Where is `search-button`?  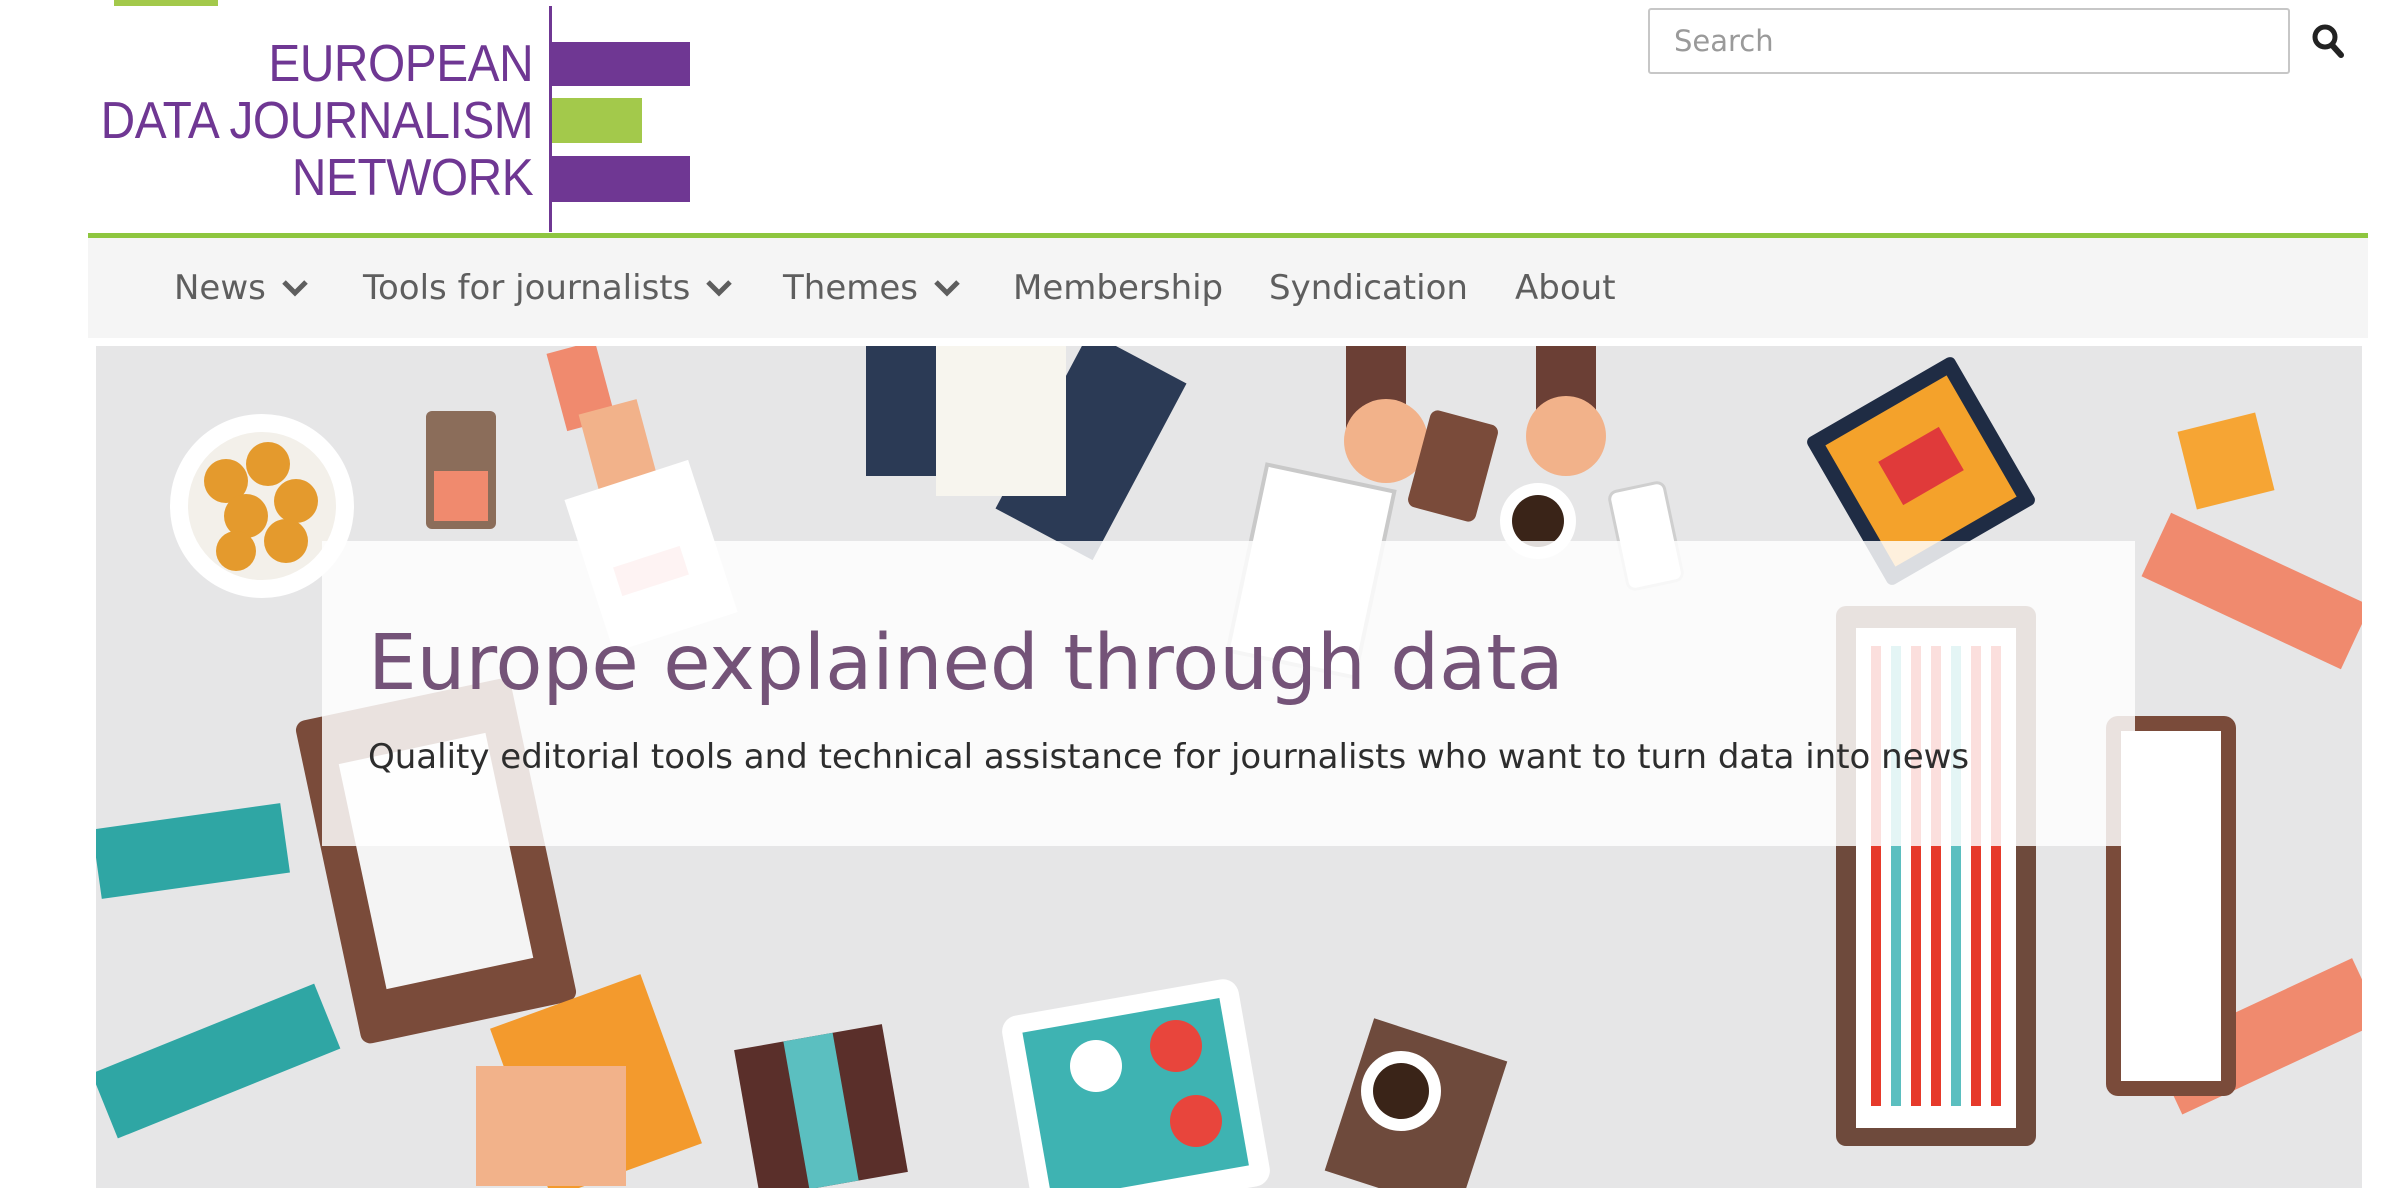 search-button is located at coordinates (2329, 42).